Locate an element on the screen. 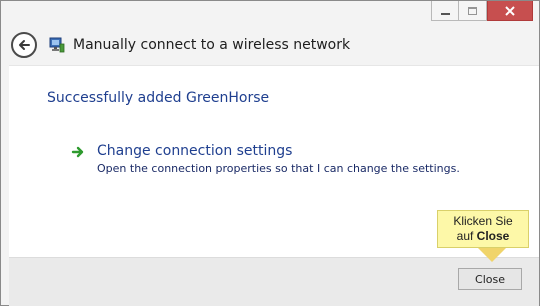 This screenshot has height=308, width=542. status-message: Successfully added GreenHorse is located at coordinates (158, 98).